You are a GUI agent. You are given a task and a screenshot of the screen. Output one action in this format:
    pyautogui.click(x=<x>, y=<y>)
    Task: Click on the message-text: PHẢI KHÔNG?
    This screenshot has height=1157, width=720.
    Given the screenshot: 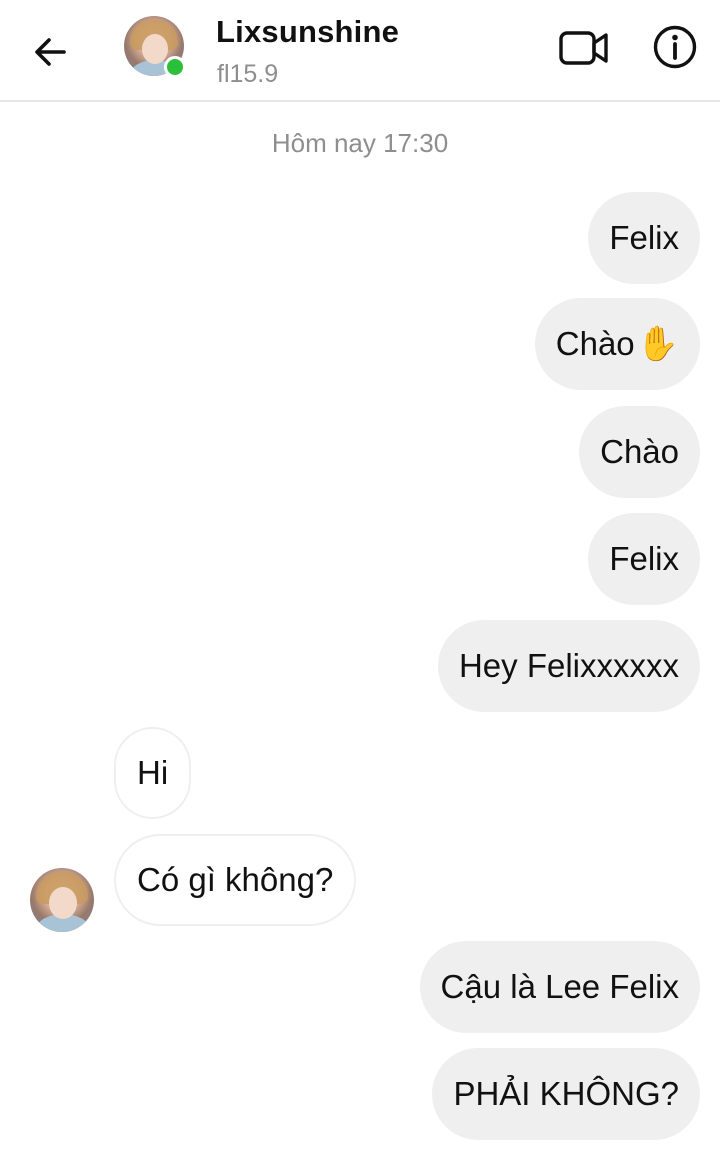 What is the action you would take?
    pyautogui.click(x=566, y=1093)
    